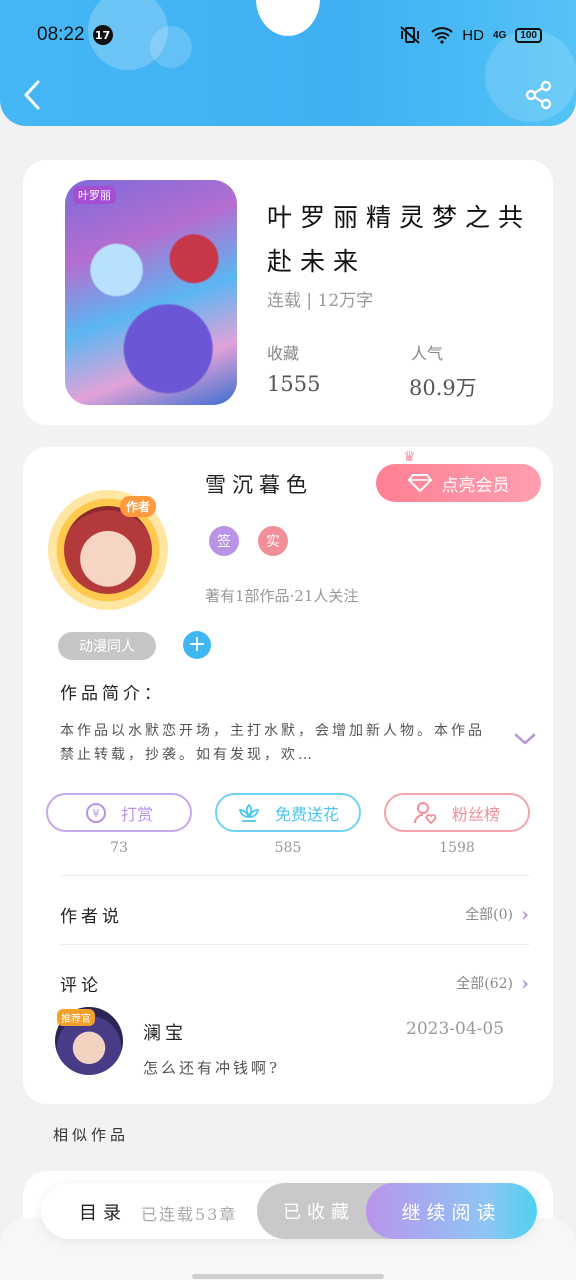 The image size is (576, 1280). What do you see at coordinates (151, 292) in the screenshot?
I see `book-cover: 叶罗丽` at bounding box center [151, 292].